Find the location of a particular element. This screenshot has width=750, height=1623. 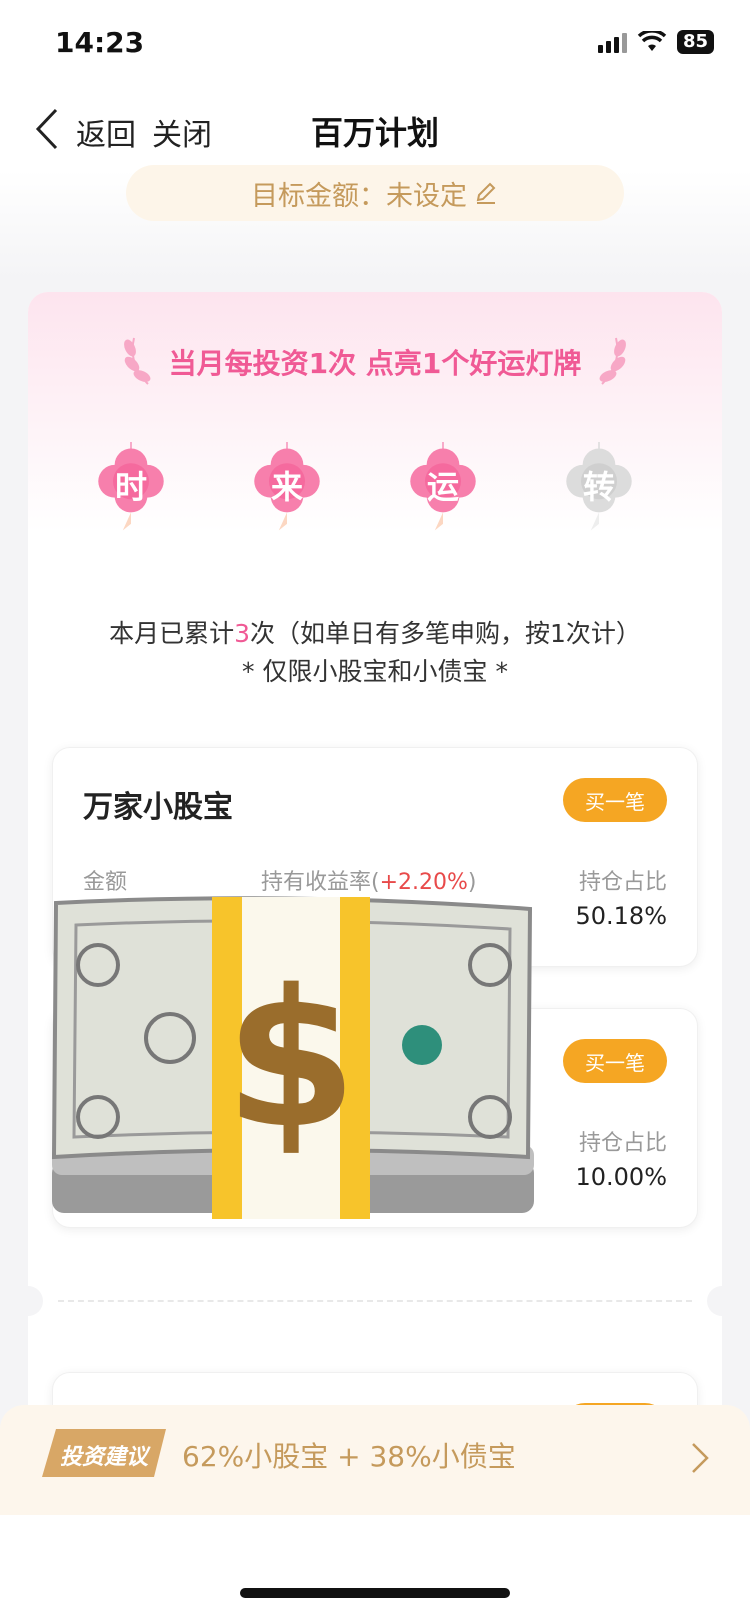

lamp-char: 转 is located at coordinates (598, 487).